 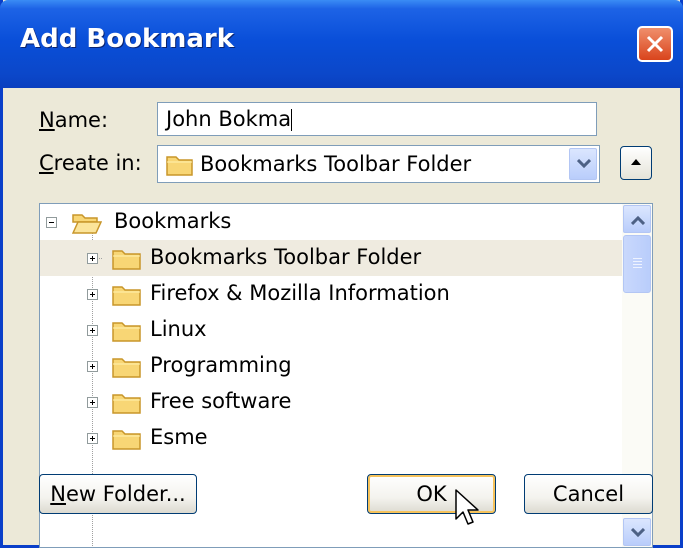 What do you see at coordinates (127, 39) in the screenshot?
I see `dialog-title: Add Bookmark` at bounding box center [127, 39].